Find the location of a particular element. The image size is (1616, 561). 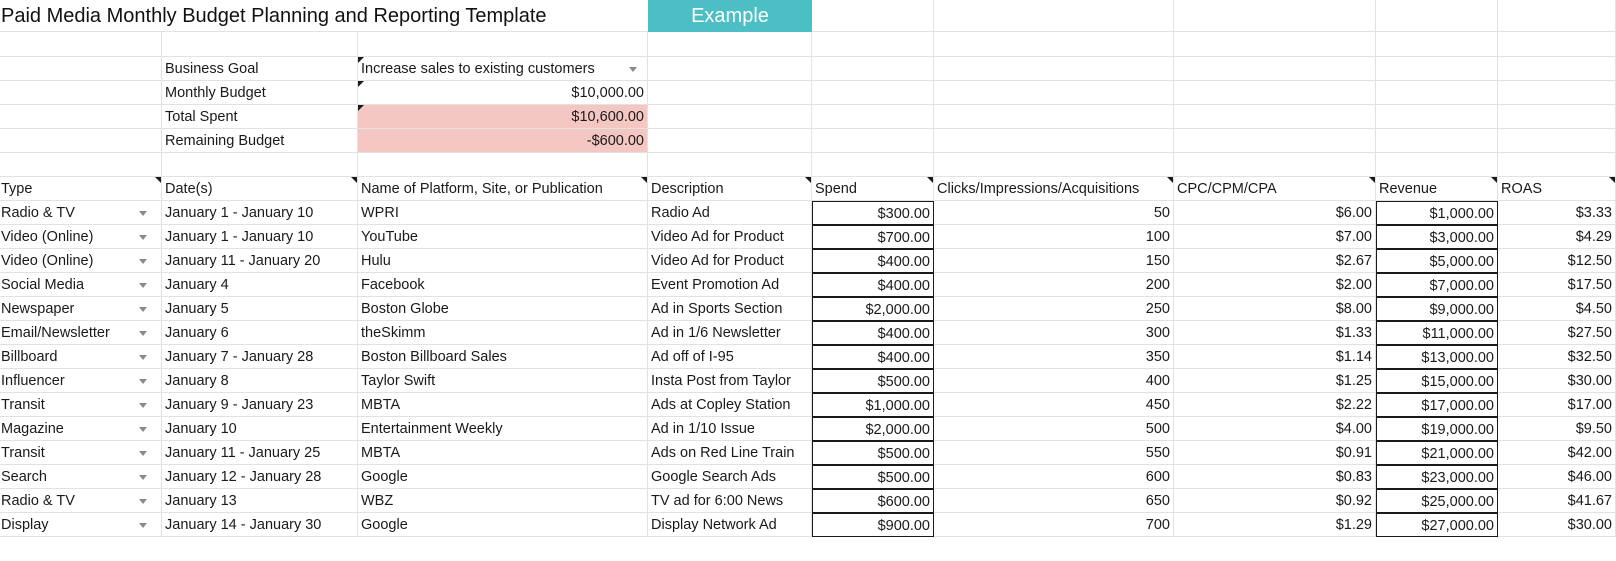

platform-cell: Boston Billboard Sales is located at coordinates (503, 357).